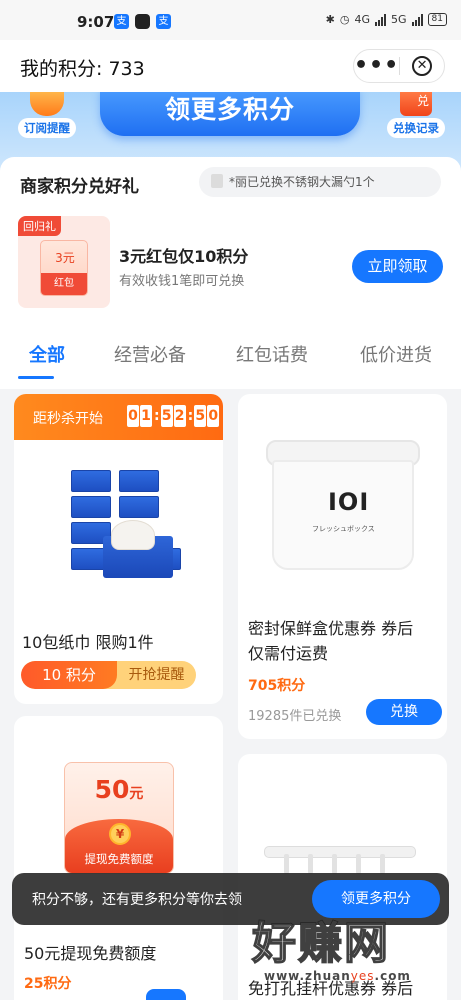  Describe the element at coordinates (184, 256) in the screenshot. I see `promo-title: 3元红包仅10积分` at that location.